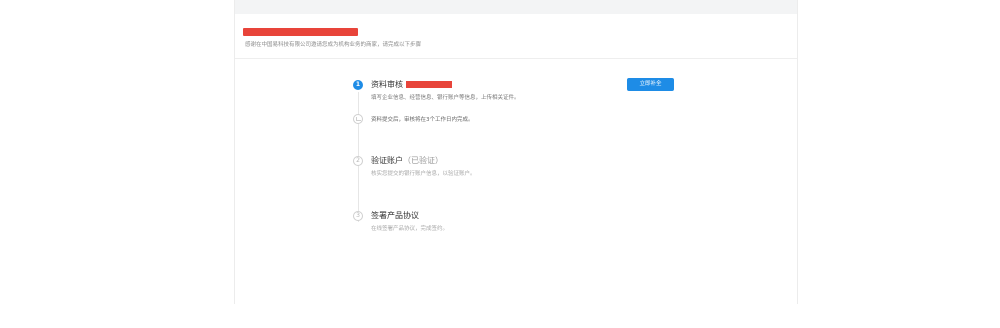 The height and width of the screenshot is (328, 1000). Describe the element at coordinates (423, 174) in the screenshot. I see `step-description: 核实您提交的银行账户信息，以验证账户。` at that location.